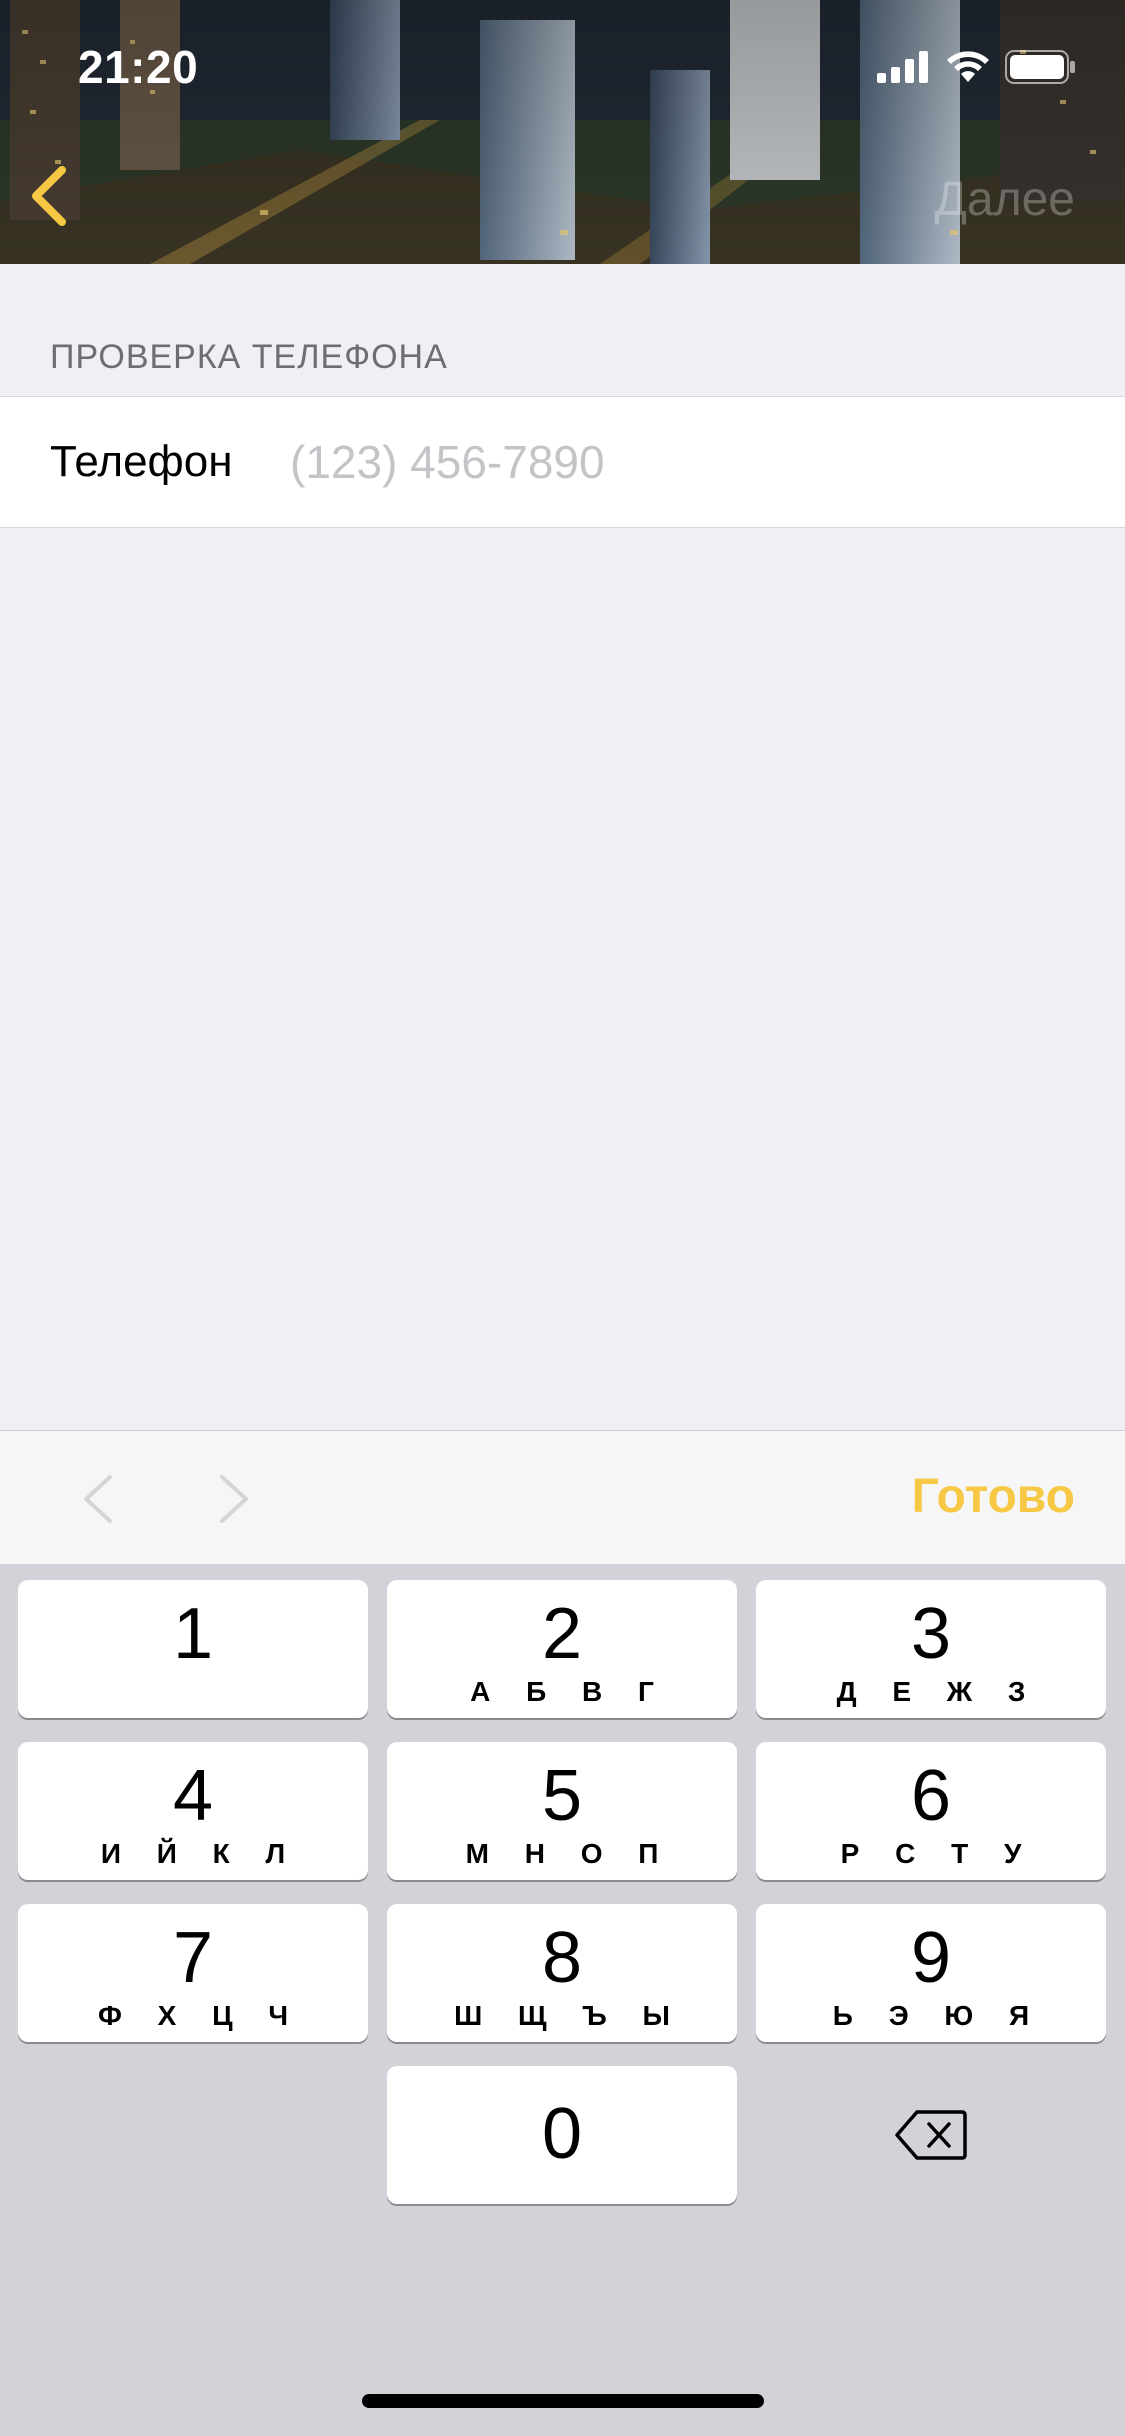 This screenshot has width=1125, height=2436. I want to click on key-7: 7 Ф Х Ц Ч, so click(193, 1973).